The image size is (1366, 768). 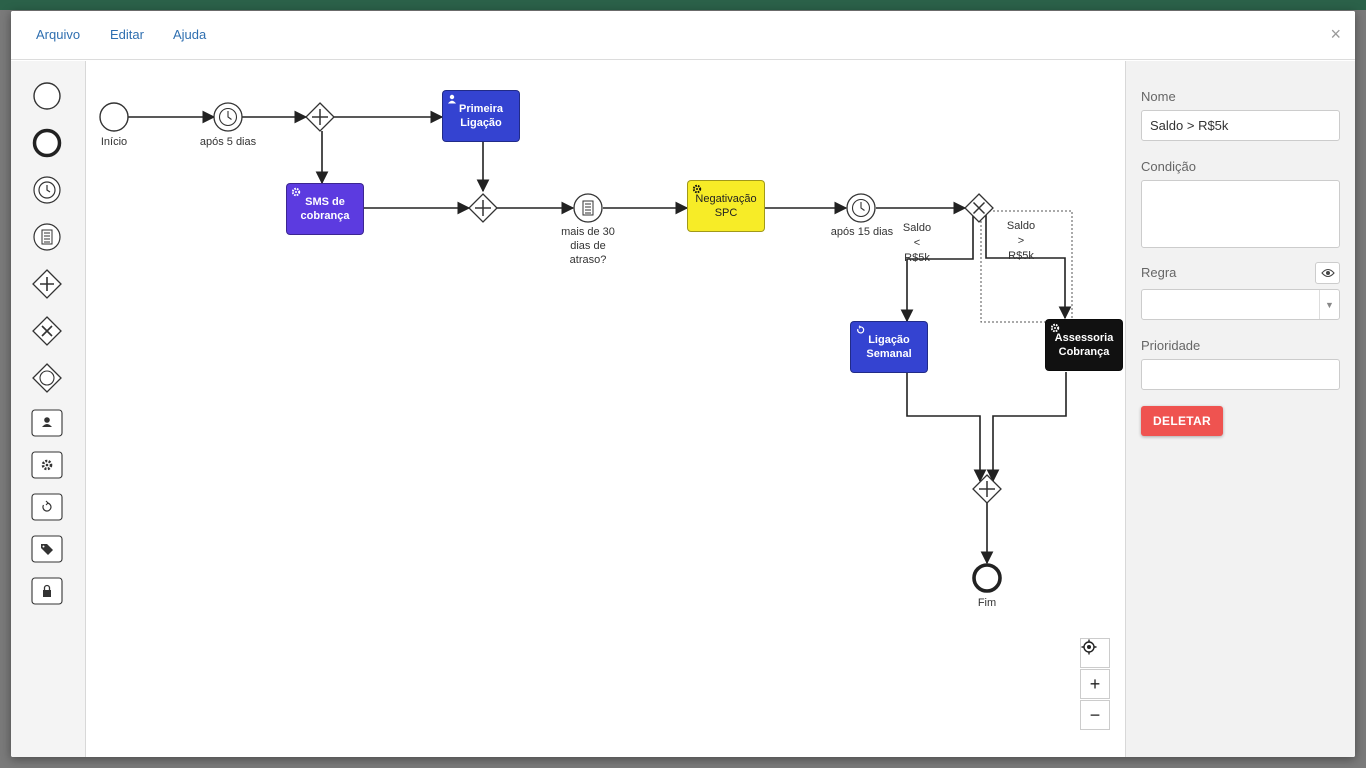 What do you see at coordinates (1182, 421) in the screenshot?
I see `delete-button: DELETAR` at bounding box center [1182, 421].